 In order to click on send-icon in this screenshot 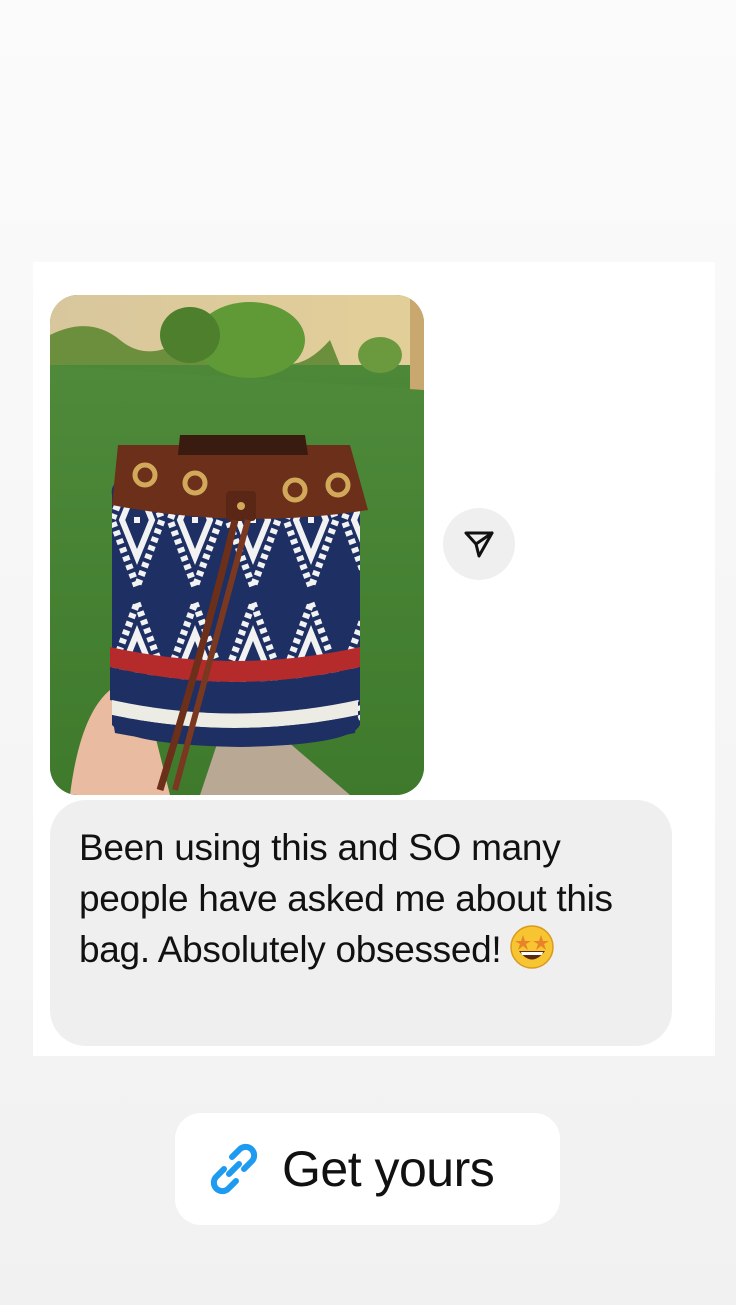, I will do `click(479, 544)`.